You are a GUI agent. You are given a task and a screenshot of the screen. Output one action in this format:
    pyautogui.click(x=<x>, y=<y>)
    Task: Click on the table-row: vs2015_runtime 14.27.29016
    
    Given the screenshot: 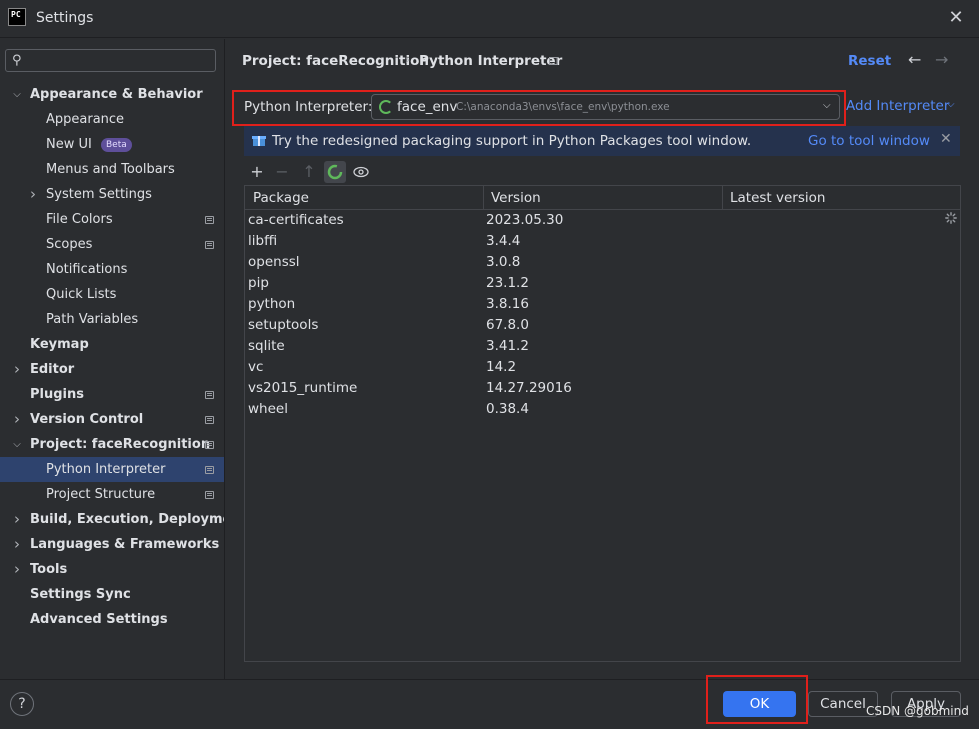 What is the action you would take?
    pyautogui.click(x=602, y=389)
    